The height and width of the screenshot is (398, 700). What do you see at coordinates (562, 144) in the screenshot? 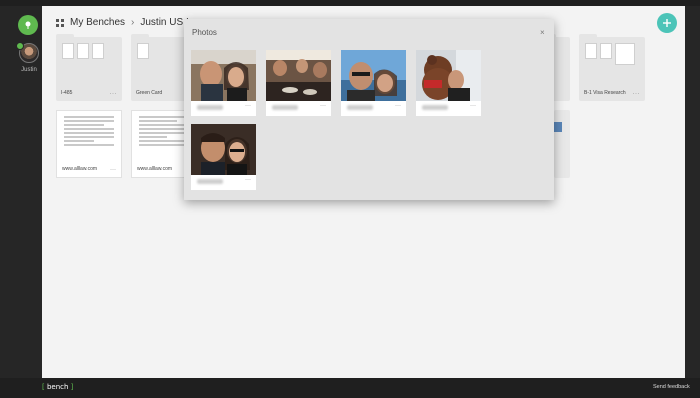
I see `document-card-partial` at bounding box center [562, 144].